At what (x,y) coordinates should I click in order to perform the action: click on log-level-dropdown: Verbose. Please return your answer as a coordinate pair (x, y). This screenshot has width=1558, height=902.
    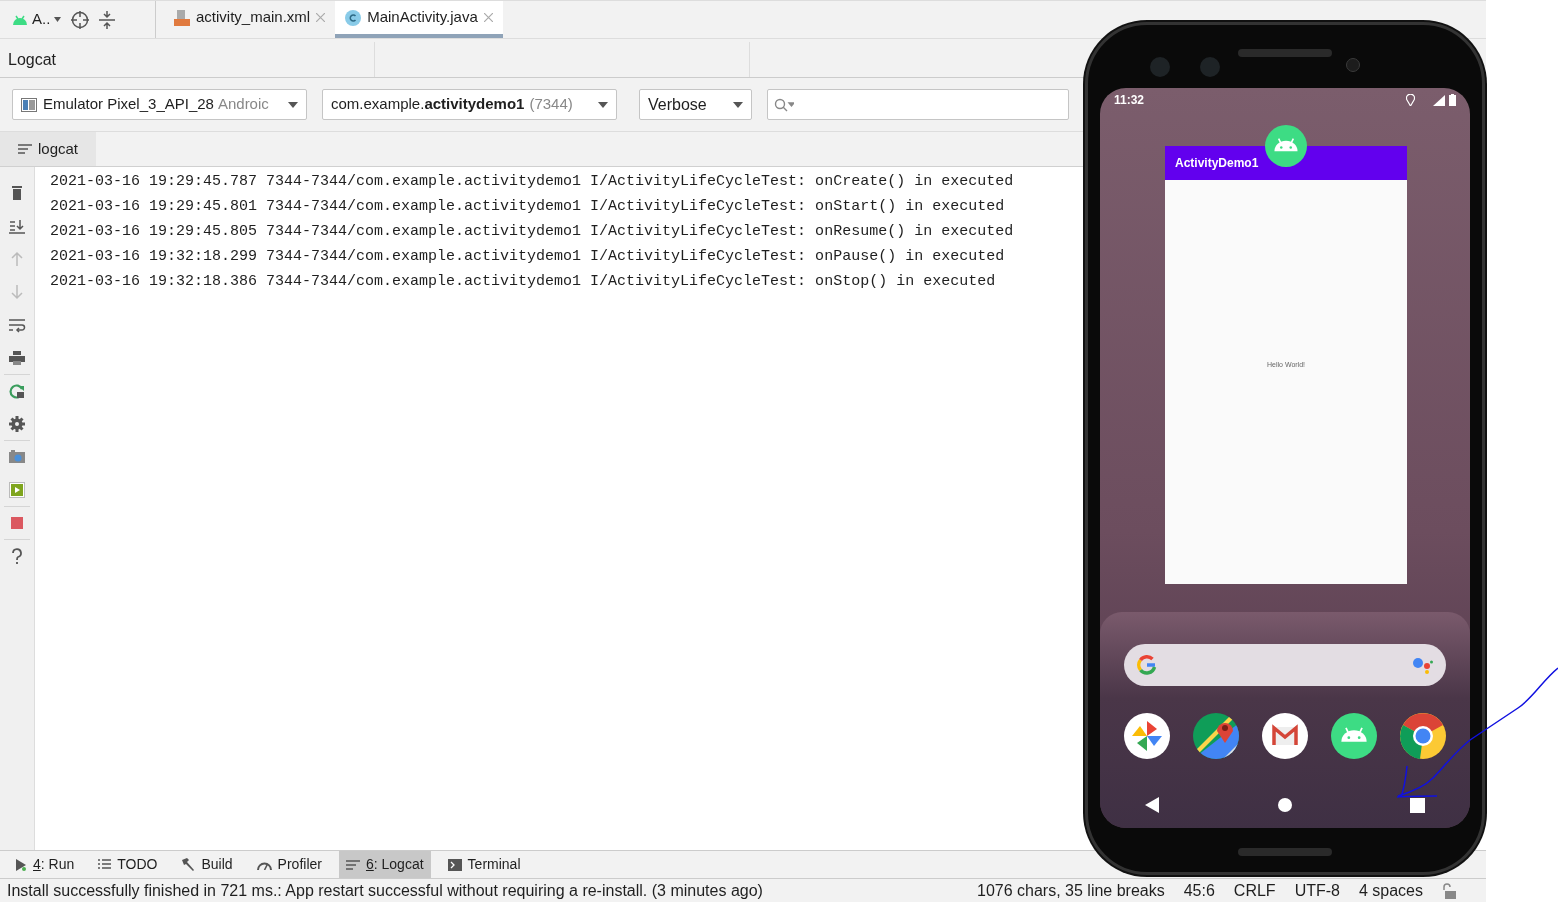
    Looking at the image, I should click on (695, 104).